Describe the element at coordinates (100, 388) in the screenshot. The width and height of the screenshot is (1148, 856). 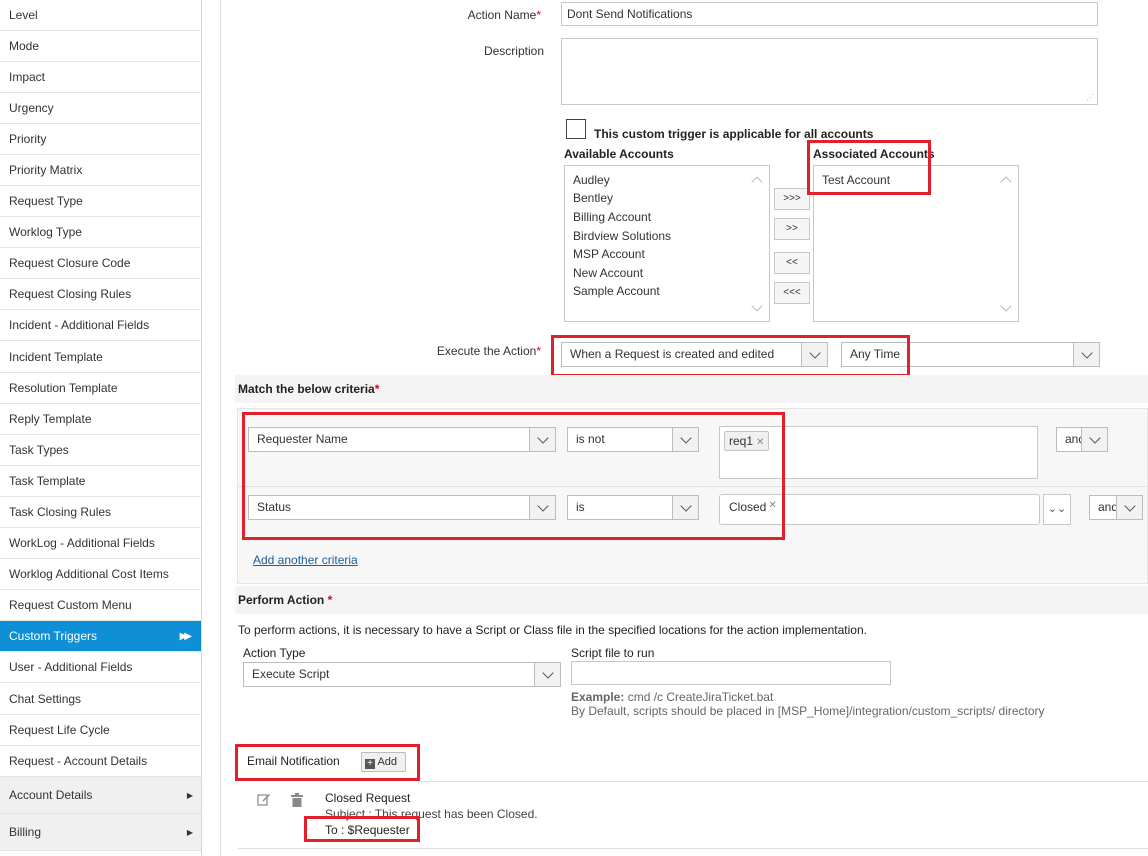
I see `sidebar-item-resolution-template: Resolution Template` at that location.